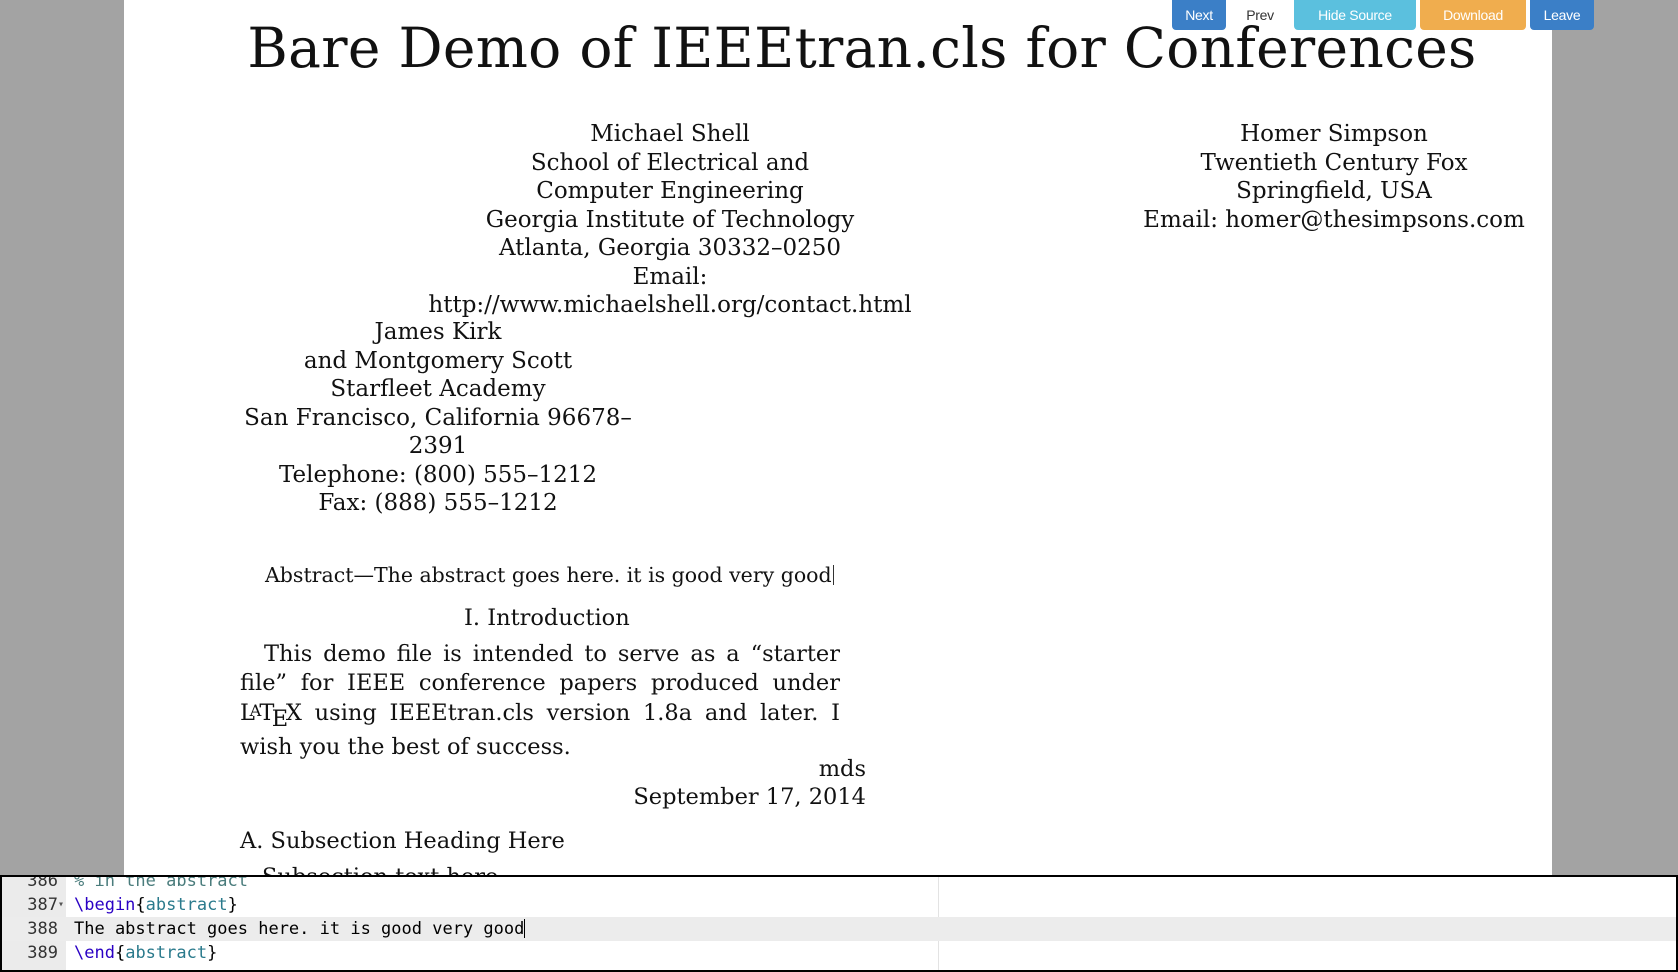 The width and height of the screenshot is (1678, 972). What do you see at coordinates (670, 162) in the screenshot?
I see `author-affiliation-line: School of Electrical and` at bounding box center [670, 162].